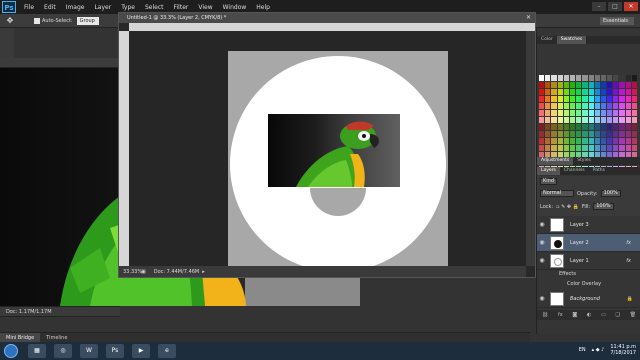  Describe the element at coordinates (618, 315) in the screenshot. I see `new-layer-icon: ❑` at that location.